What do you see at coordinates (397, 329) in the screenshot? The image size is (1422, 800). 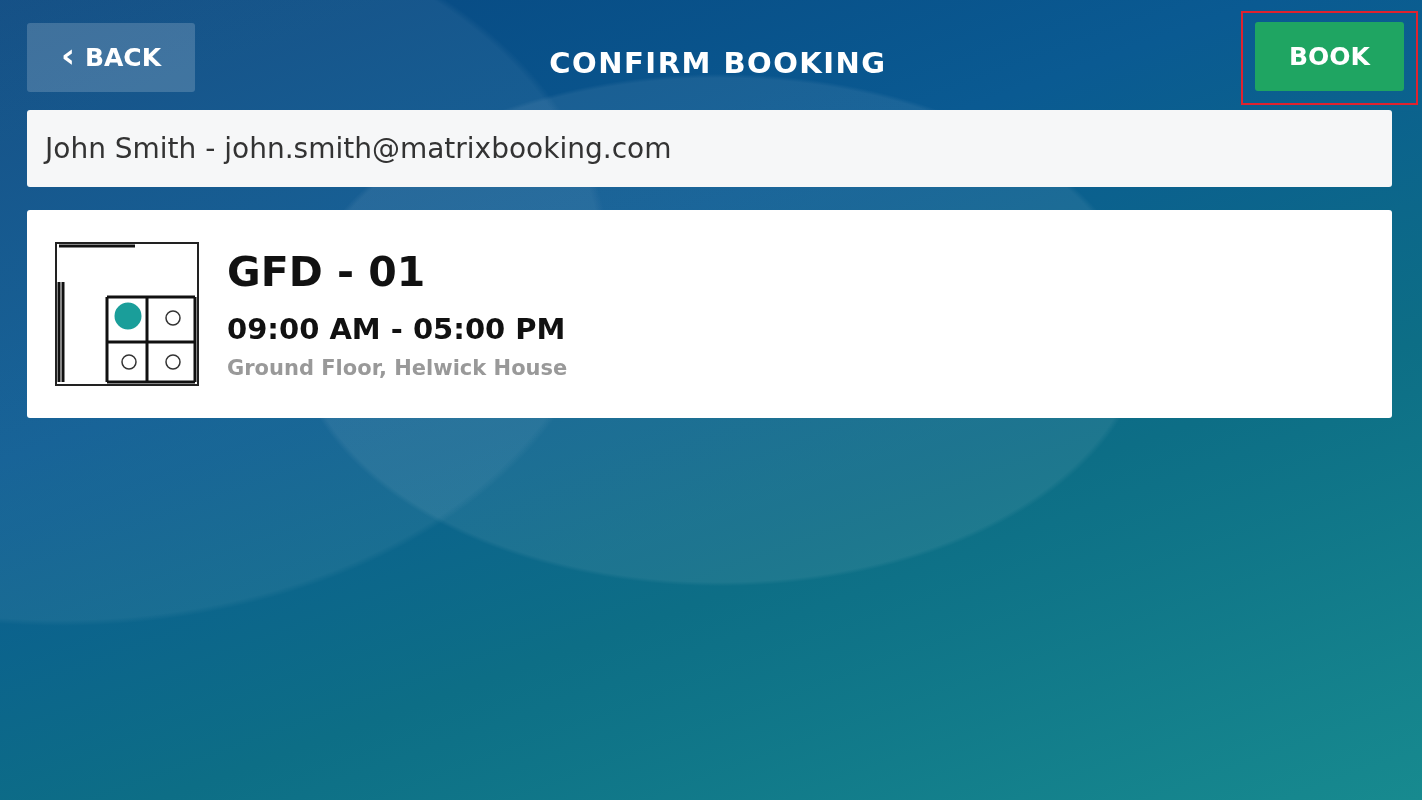 I see `booking-time: 09:00 AM - 05:00 PM` at bounding box center [397, 329].